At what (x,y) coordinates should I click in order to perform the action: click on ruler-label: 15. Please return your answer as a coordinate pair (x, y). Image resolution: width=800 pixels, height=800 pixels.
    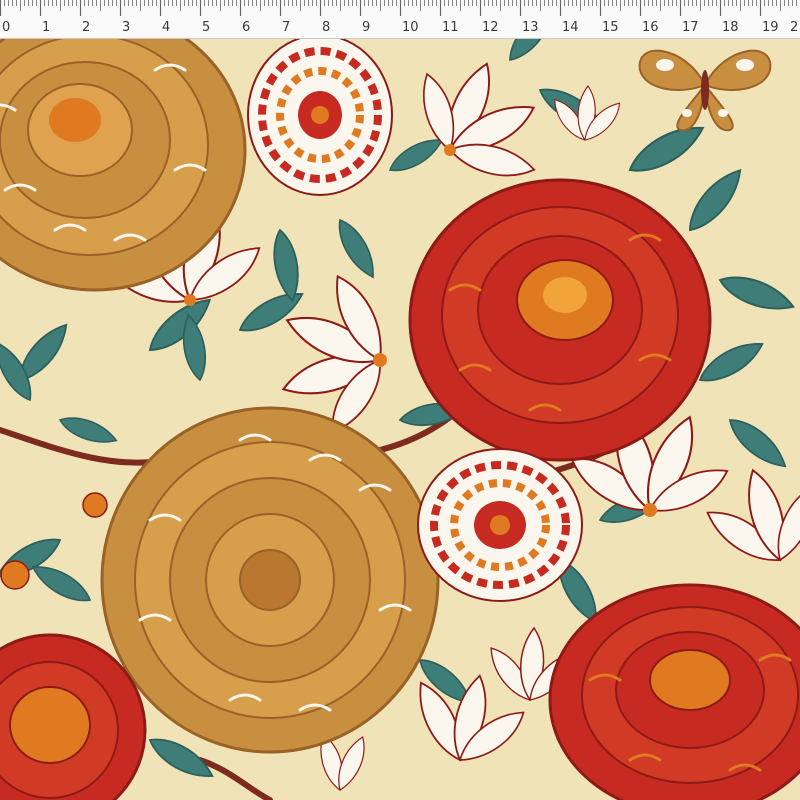
    Looking at the image, I should click on (610, 27).